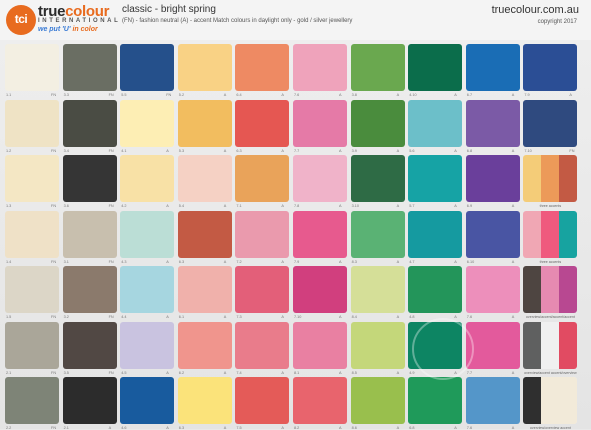  What do you see at coordinates (470, 261) in the screenshot?
I see `swatch-number: 6.10` at bounding box center [470, 261].